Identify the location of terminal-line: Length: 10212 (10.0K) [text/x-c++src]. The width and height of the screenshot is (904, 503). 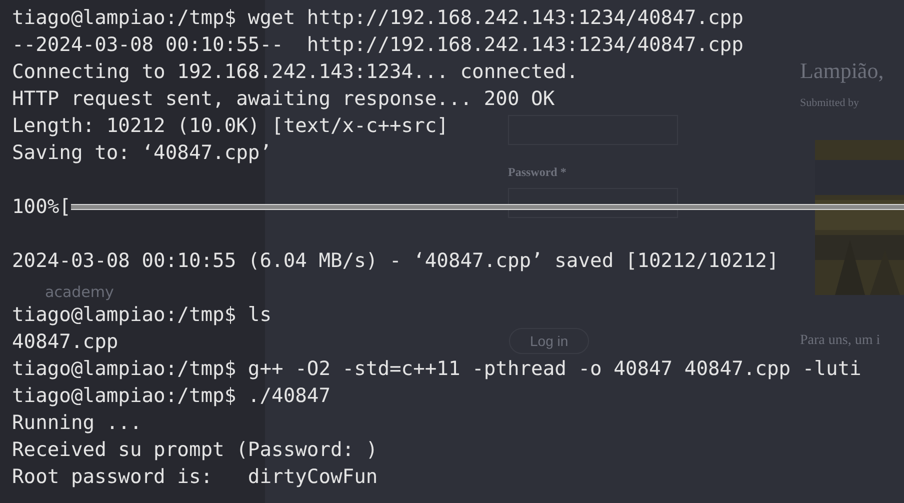
(230, 126).